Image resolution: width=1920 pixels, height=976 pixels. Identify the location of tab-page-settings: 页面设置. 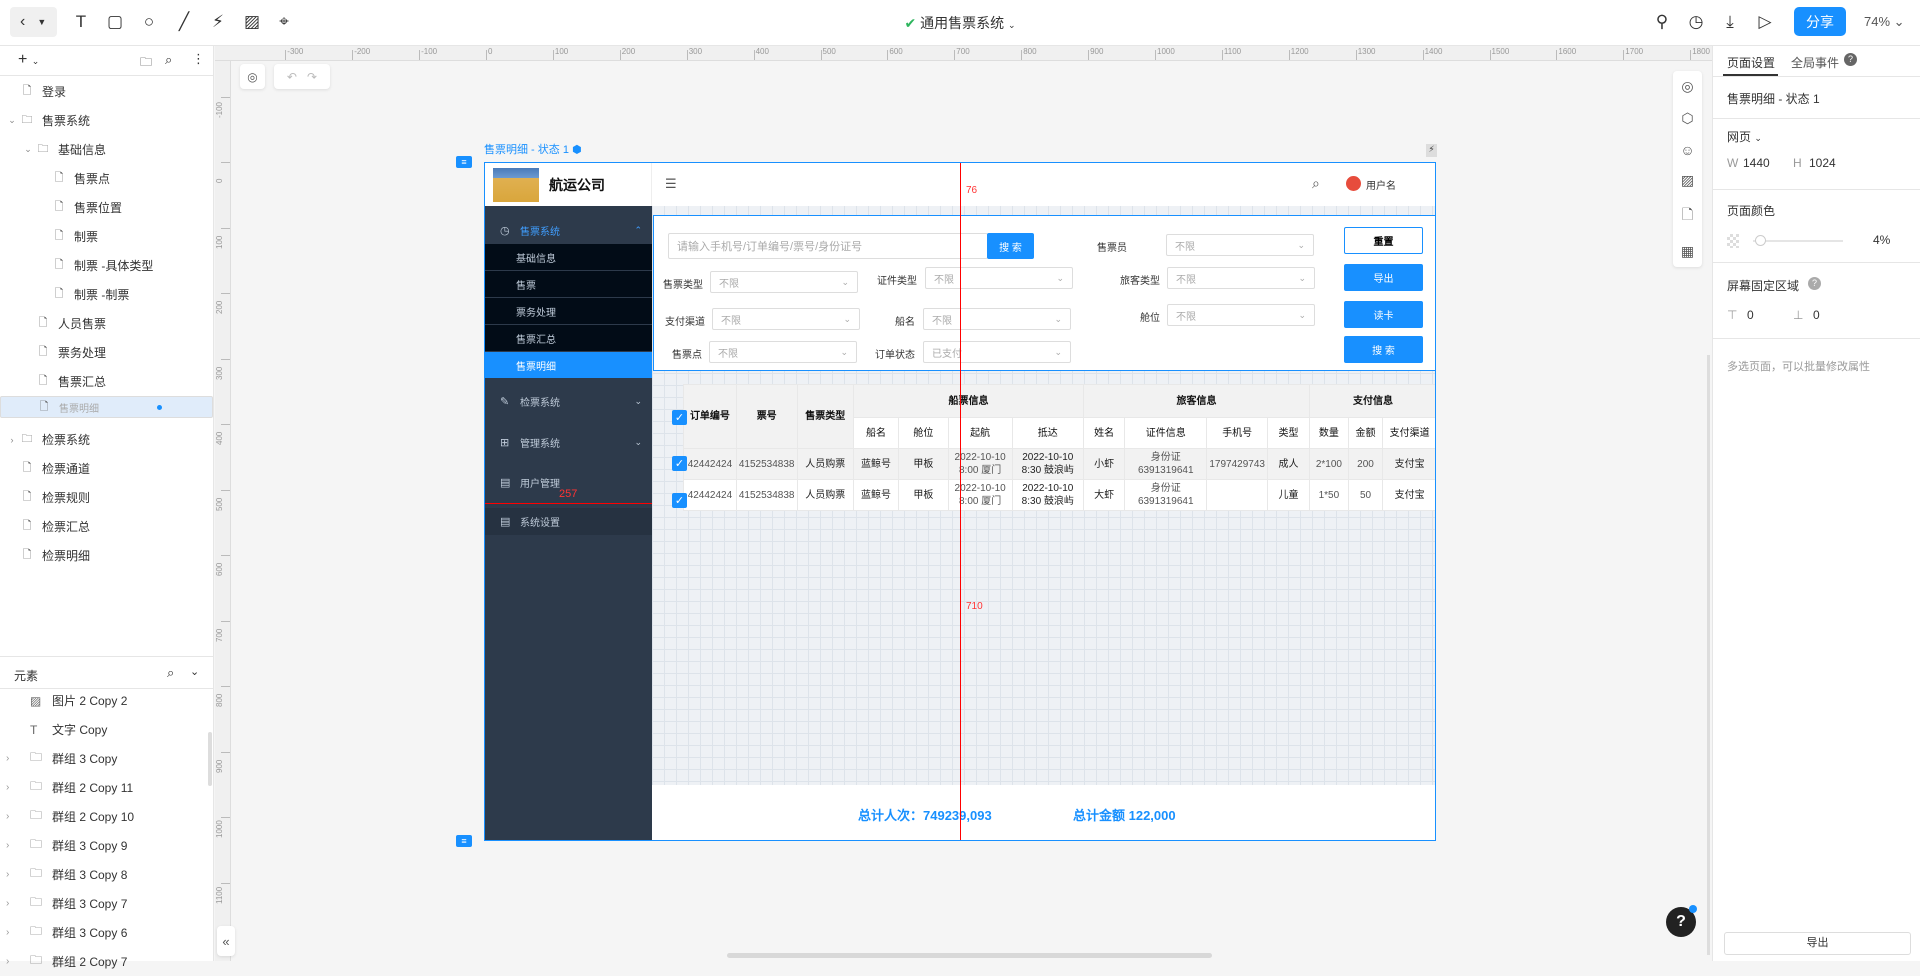
(1751, 62).